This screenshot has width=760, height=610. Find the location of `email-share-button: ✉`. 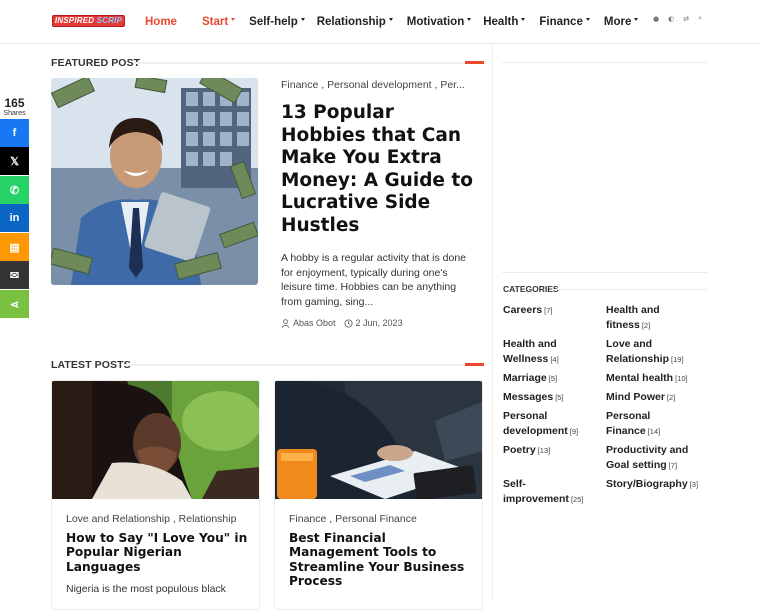

email-share-button: ✉ is located at coordinates (14, 275).